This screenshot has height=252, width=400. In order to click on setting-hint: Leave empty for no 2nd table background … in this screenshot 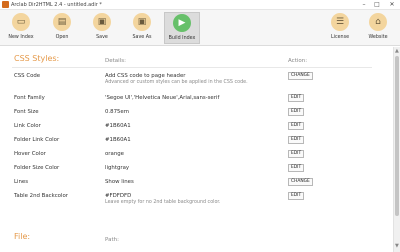, I will do `click(163, 202)`.